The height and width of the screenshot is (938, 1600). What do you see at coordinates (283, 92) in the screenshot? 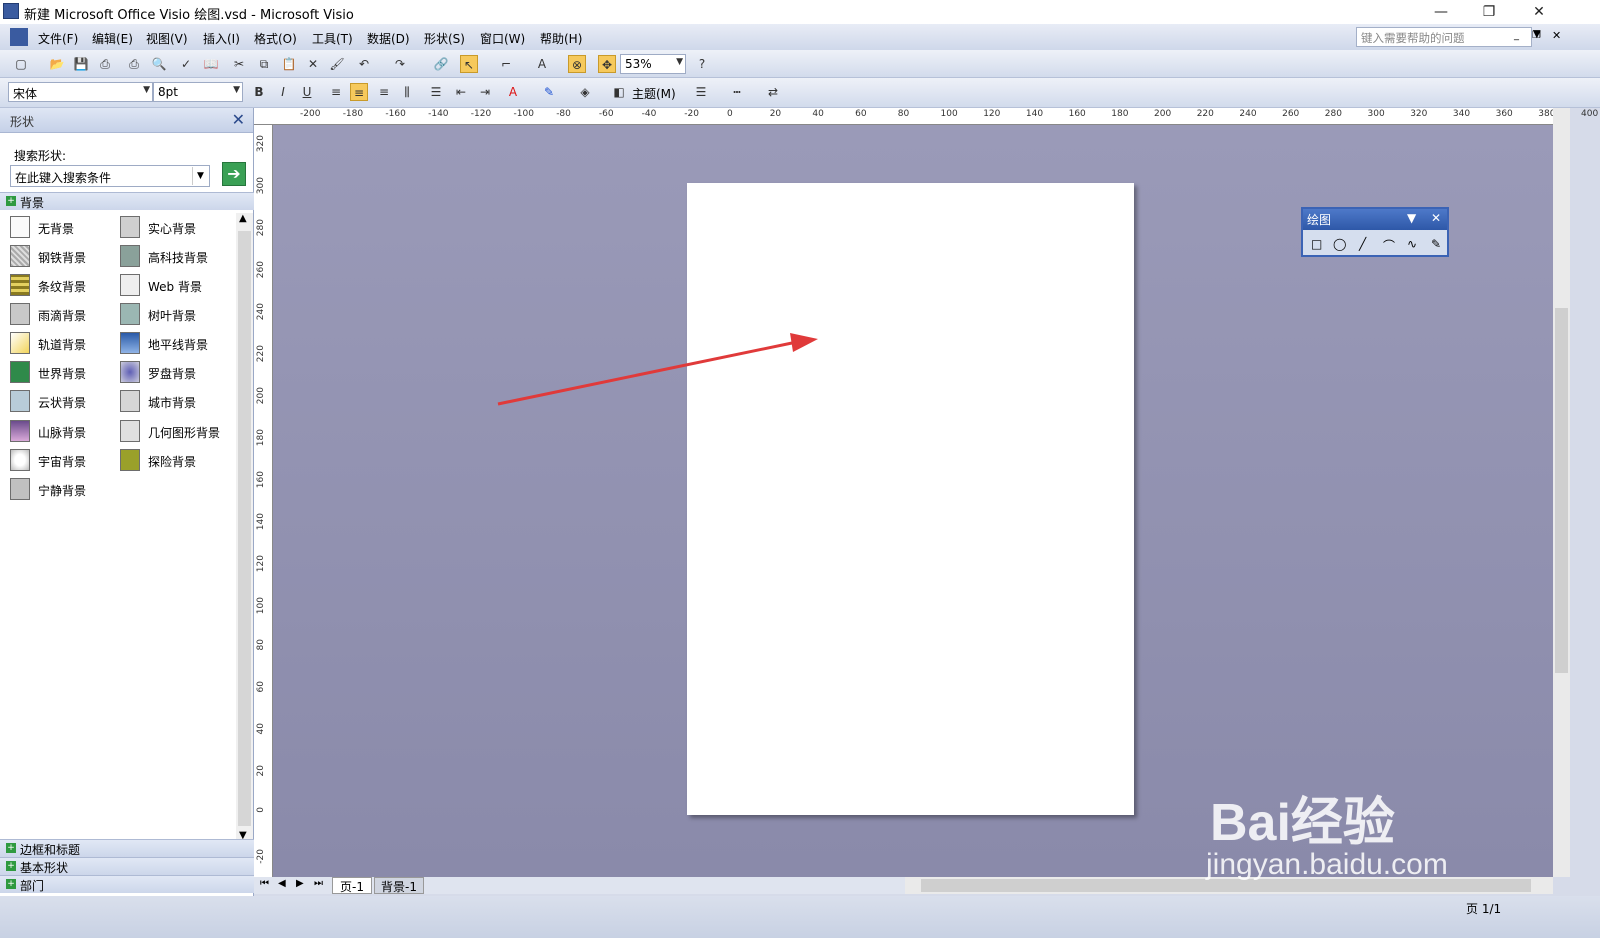
I see `italic-icon: I` at bounding box center [283, 92].